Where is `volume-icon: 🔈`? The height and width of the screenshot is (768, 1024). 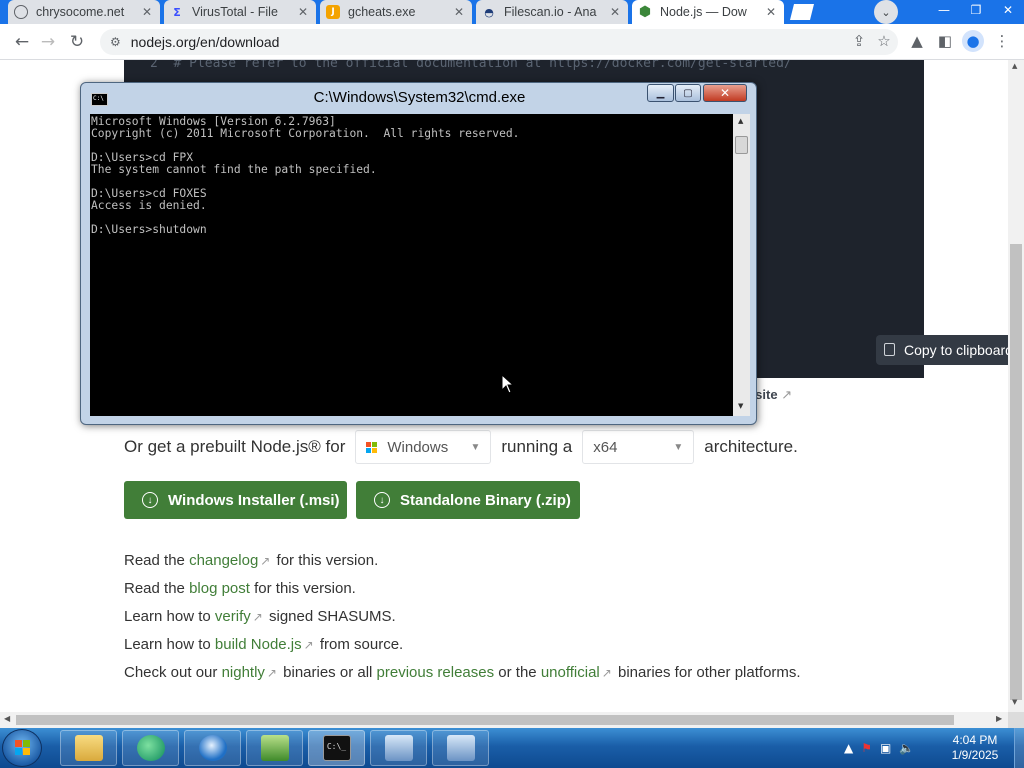
volume-icon: 🔈 is located at coordinates (906, 748).